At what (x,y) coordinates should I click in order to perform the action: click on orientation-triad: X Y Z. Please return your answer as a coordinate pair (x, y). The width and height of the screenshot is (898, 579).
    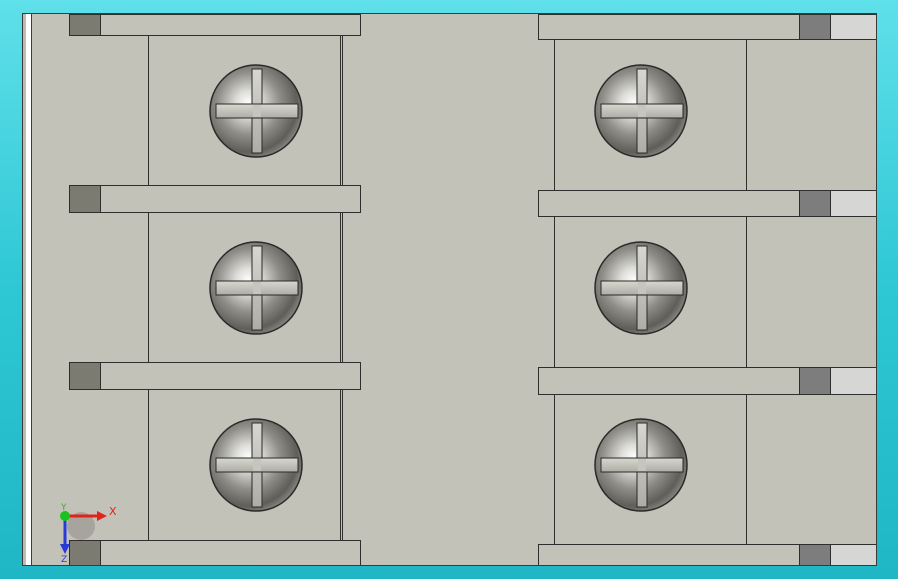
    Looking at the image, I should click on (93, 532).